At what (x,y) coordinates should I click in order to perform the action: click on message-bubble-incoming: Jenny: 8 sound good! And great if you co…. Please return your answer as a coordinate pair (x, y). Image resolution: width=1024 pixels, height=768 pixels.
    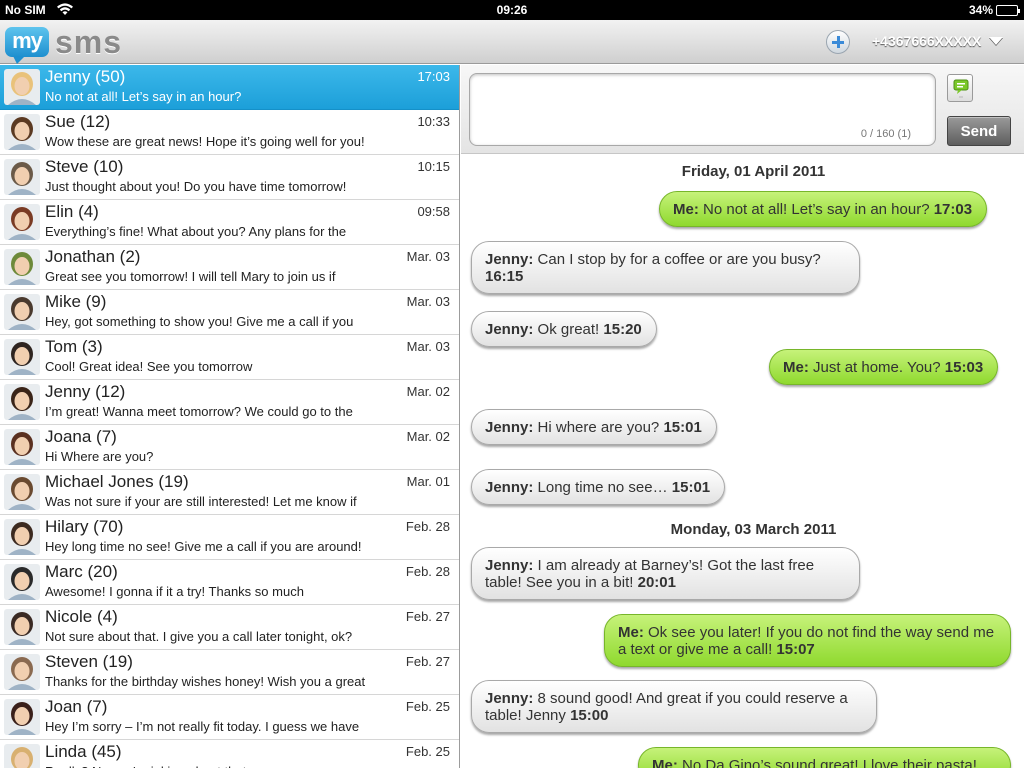
    Looking at the image, I should click on (674, 706).